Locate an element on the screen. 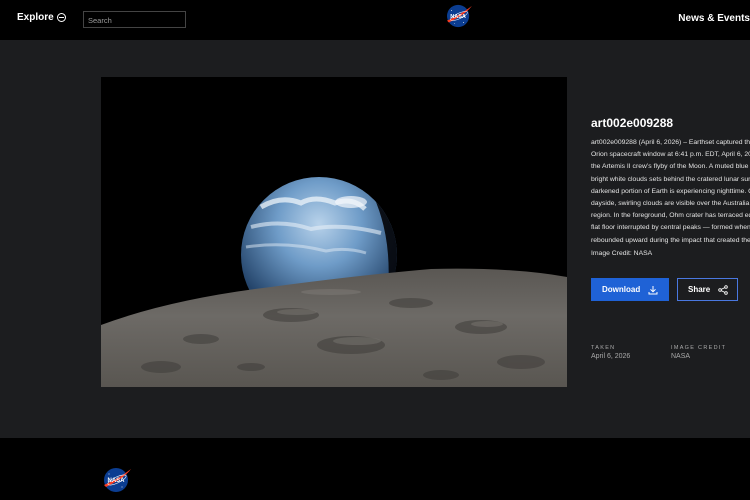  image-credit-label: IMAGE CREDIT is located at coordinates (699, 348).